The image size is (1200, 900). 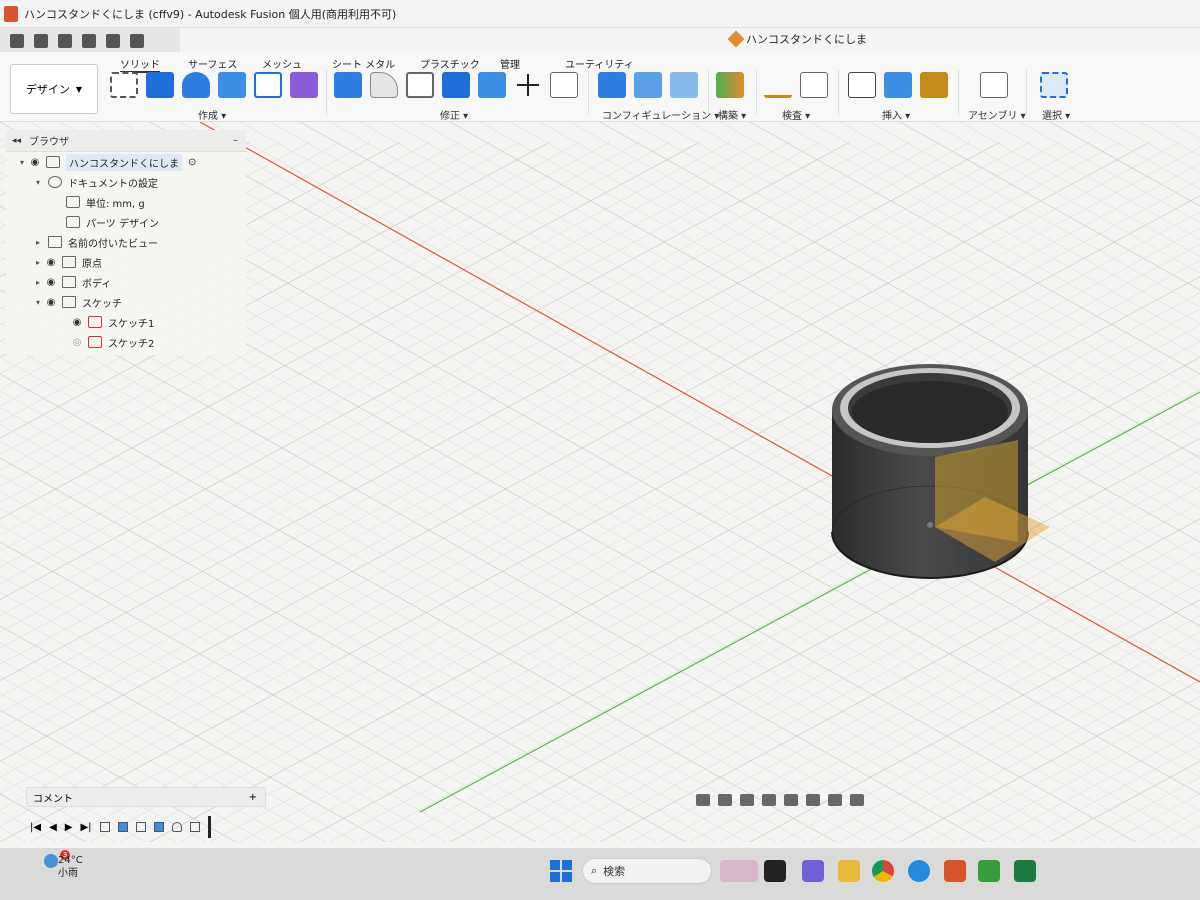 I want to click on file-explorer-icon, so click(x=849, y=871).